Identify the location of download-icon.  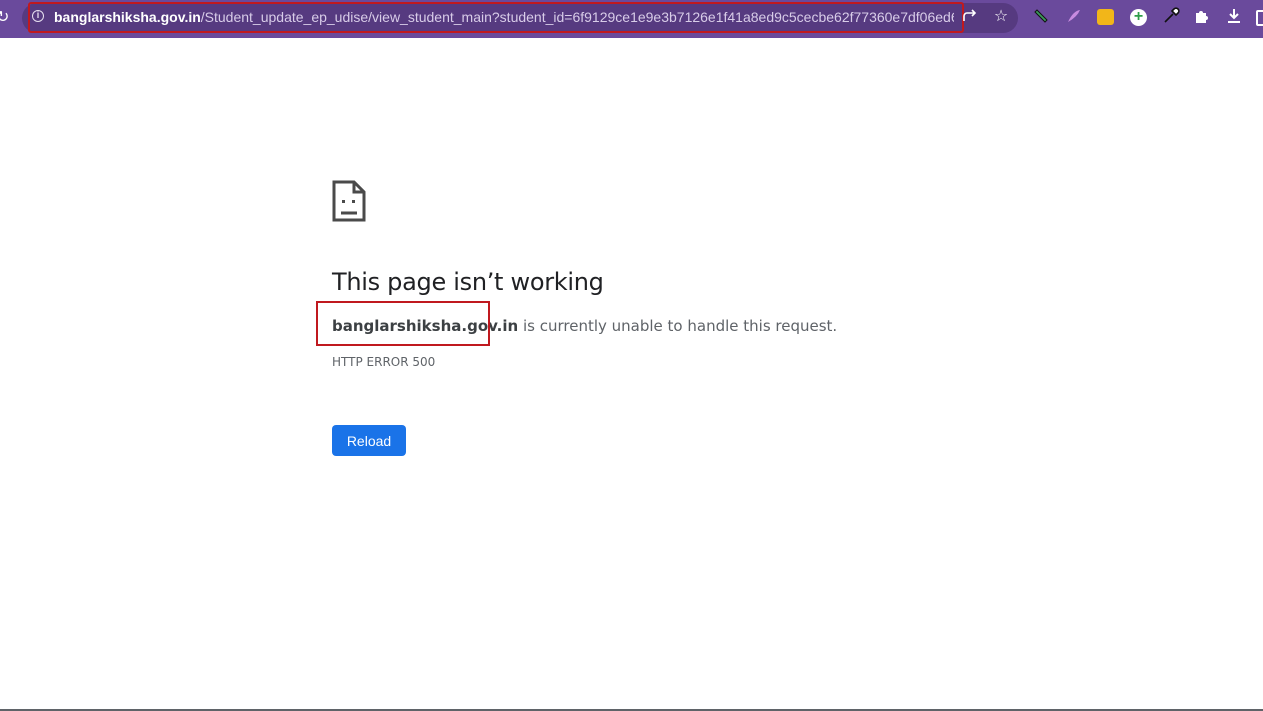
(1234, 17).